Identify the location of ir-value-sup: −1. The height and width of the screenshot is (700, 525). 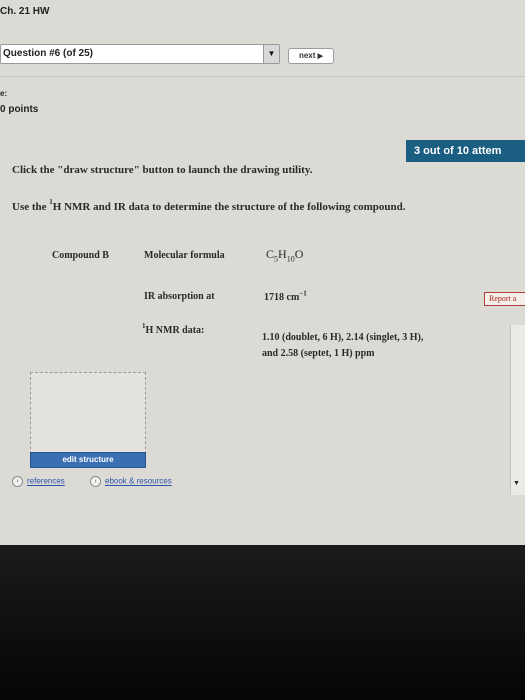
(303, 293).